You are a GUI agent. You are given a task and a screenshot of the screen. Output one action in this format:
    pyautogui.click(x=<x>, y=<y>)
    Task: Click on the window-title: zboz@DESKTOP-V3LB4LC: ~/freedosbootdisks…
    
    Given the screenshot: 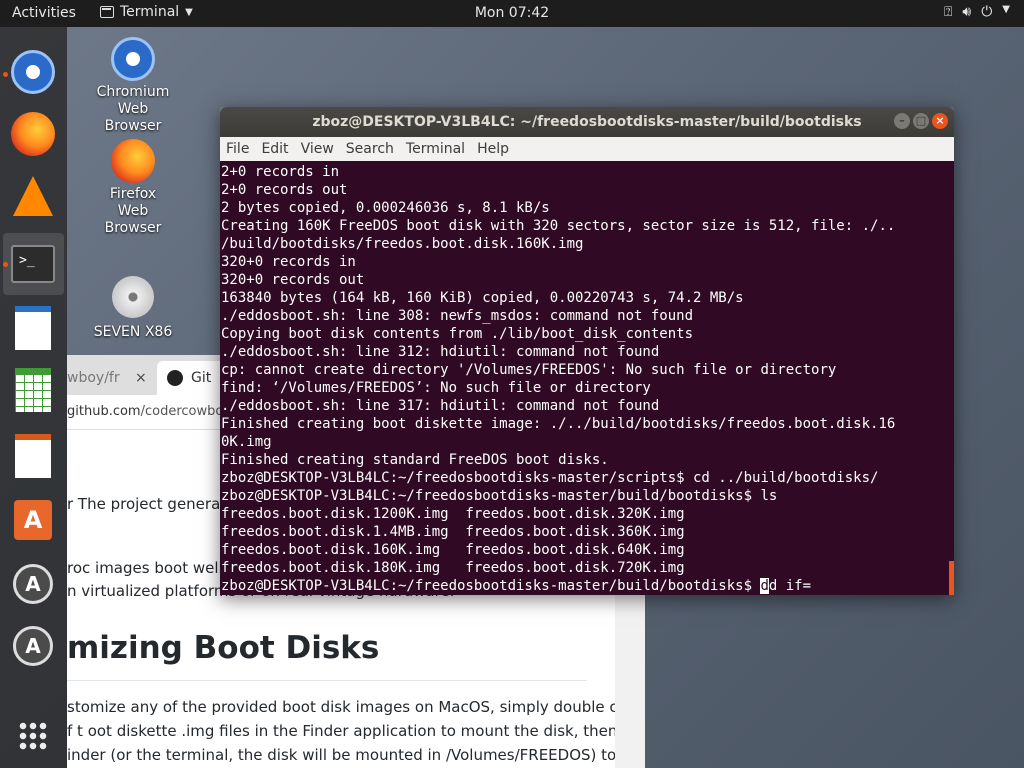 What is the action you would take?
    pyautogui.click(x=587, y=122)
    